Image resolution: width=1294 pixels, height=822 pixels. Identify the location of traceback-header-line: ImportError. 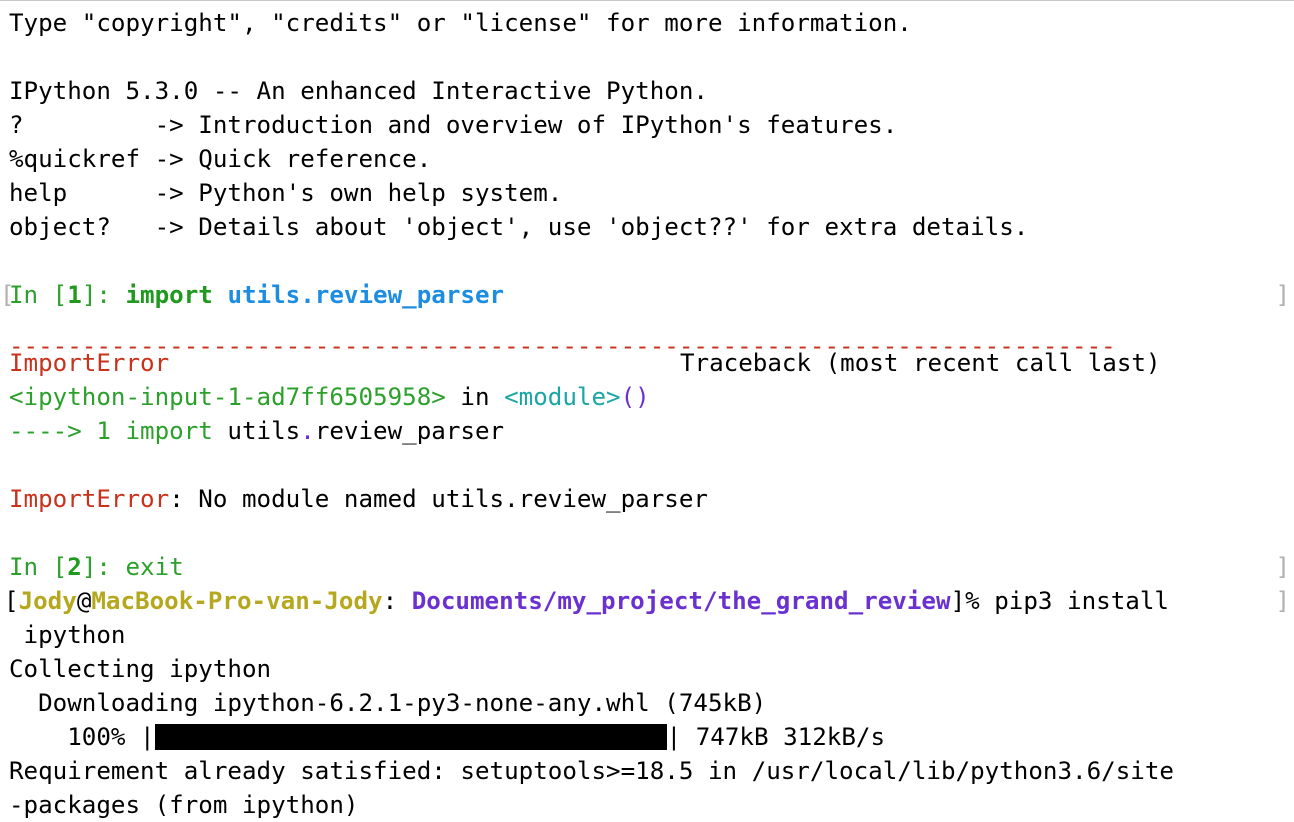
(89, 363).